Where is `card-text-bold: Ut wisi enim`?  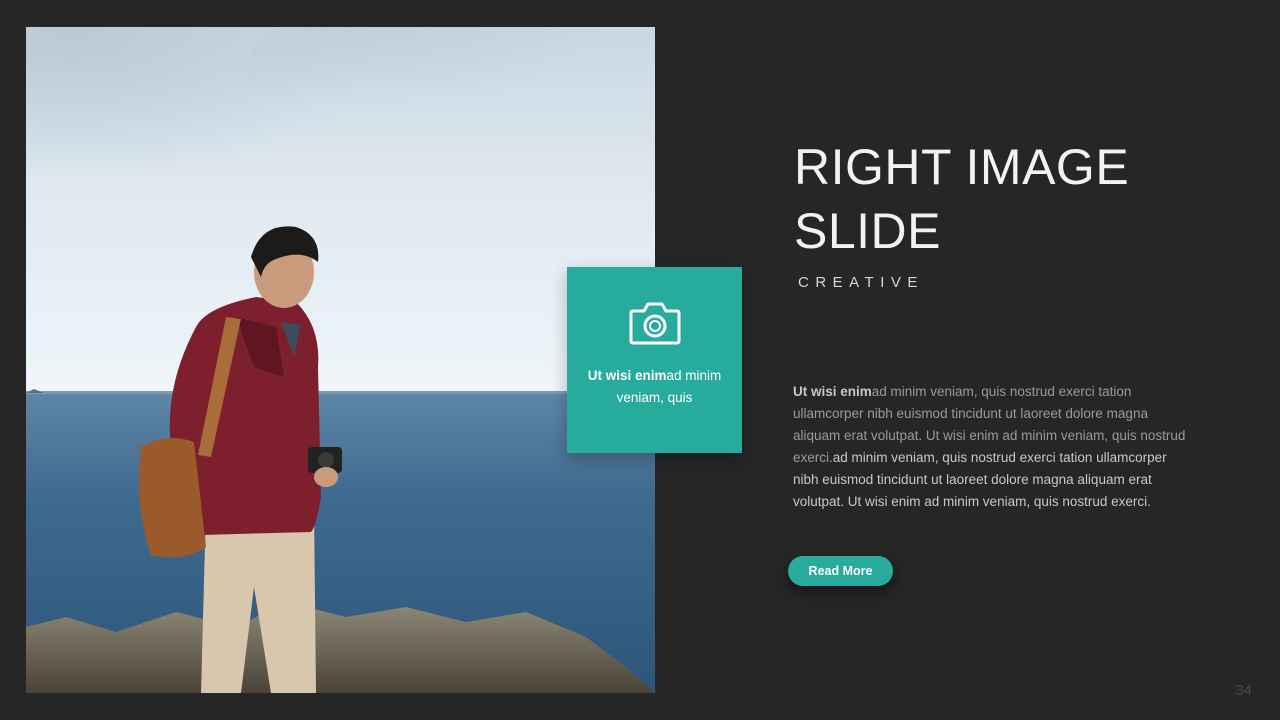
card-text-bold: Ut wisi enim is located at coordinates (627, 375).